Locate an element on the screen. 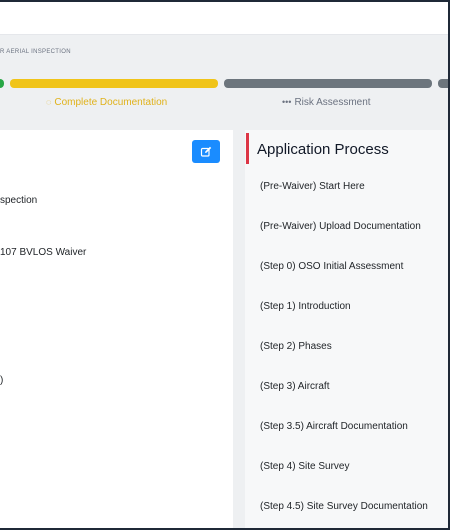 The width and height of the screenshot is (450, 530). step-label-risk-assessment: ••• Risk Assessment is located at coordinates (326, 102).